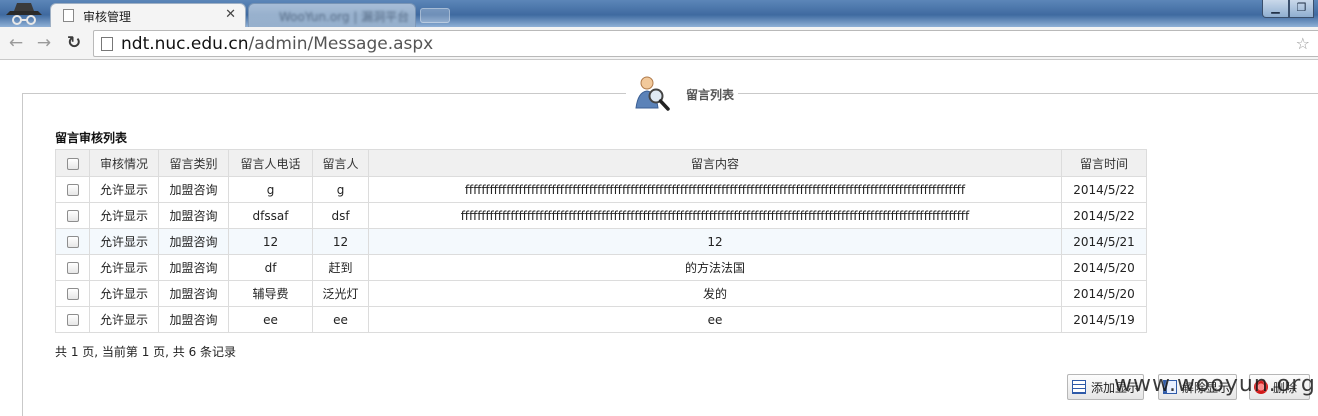 The width and height of the screenshot is (1318, 416). Describe the element at coordinates (1104, 163) in the screenshot. I see `column-header: 留言时间` at that location.